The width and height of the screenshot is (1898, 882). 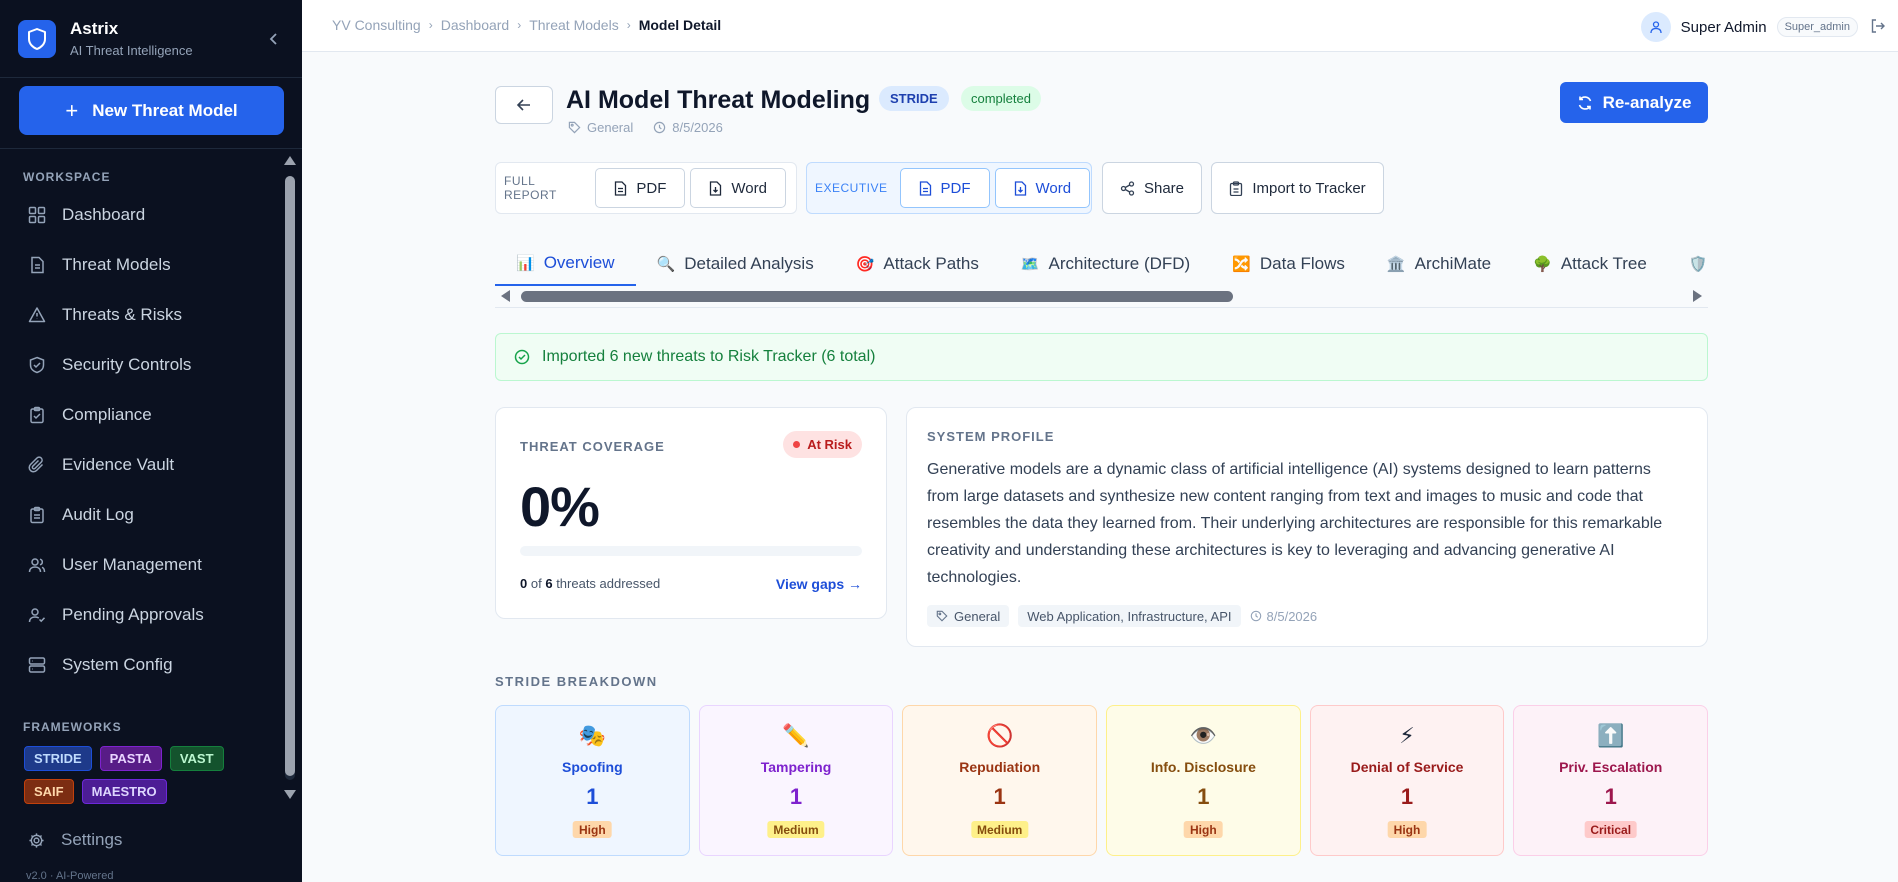 What do you see at coordinates (147, 515) in the screenshot?
I see `sidebar-item-audit-log: Audit Log` at bounding box center [147, 515].